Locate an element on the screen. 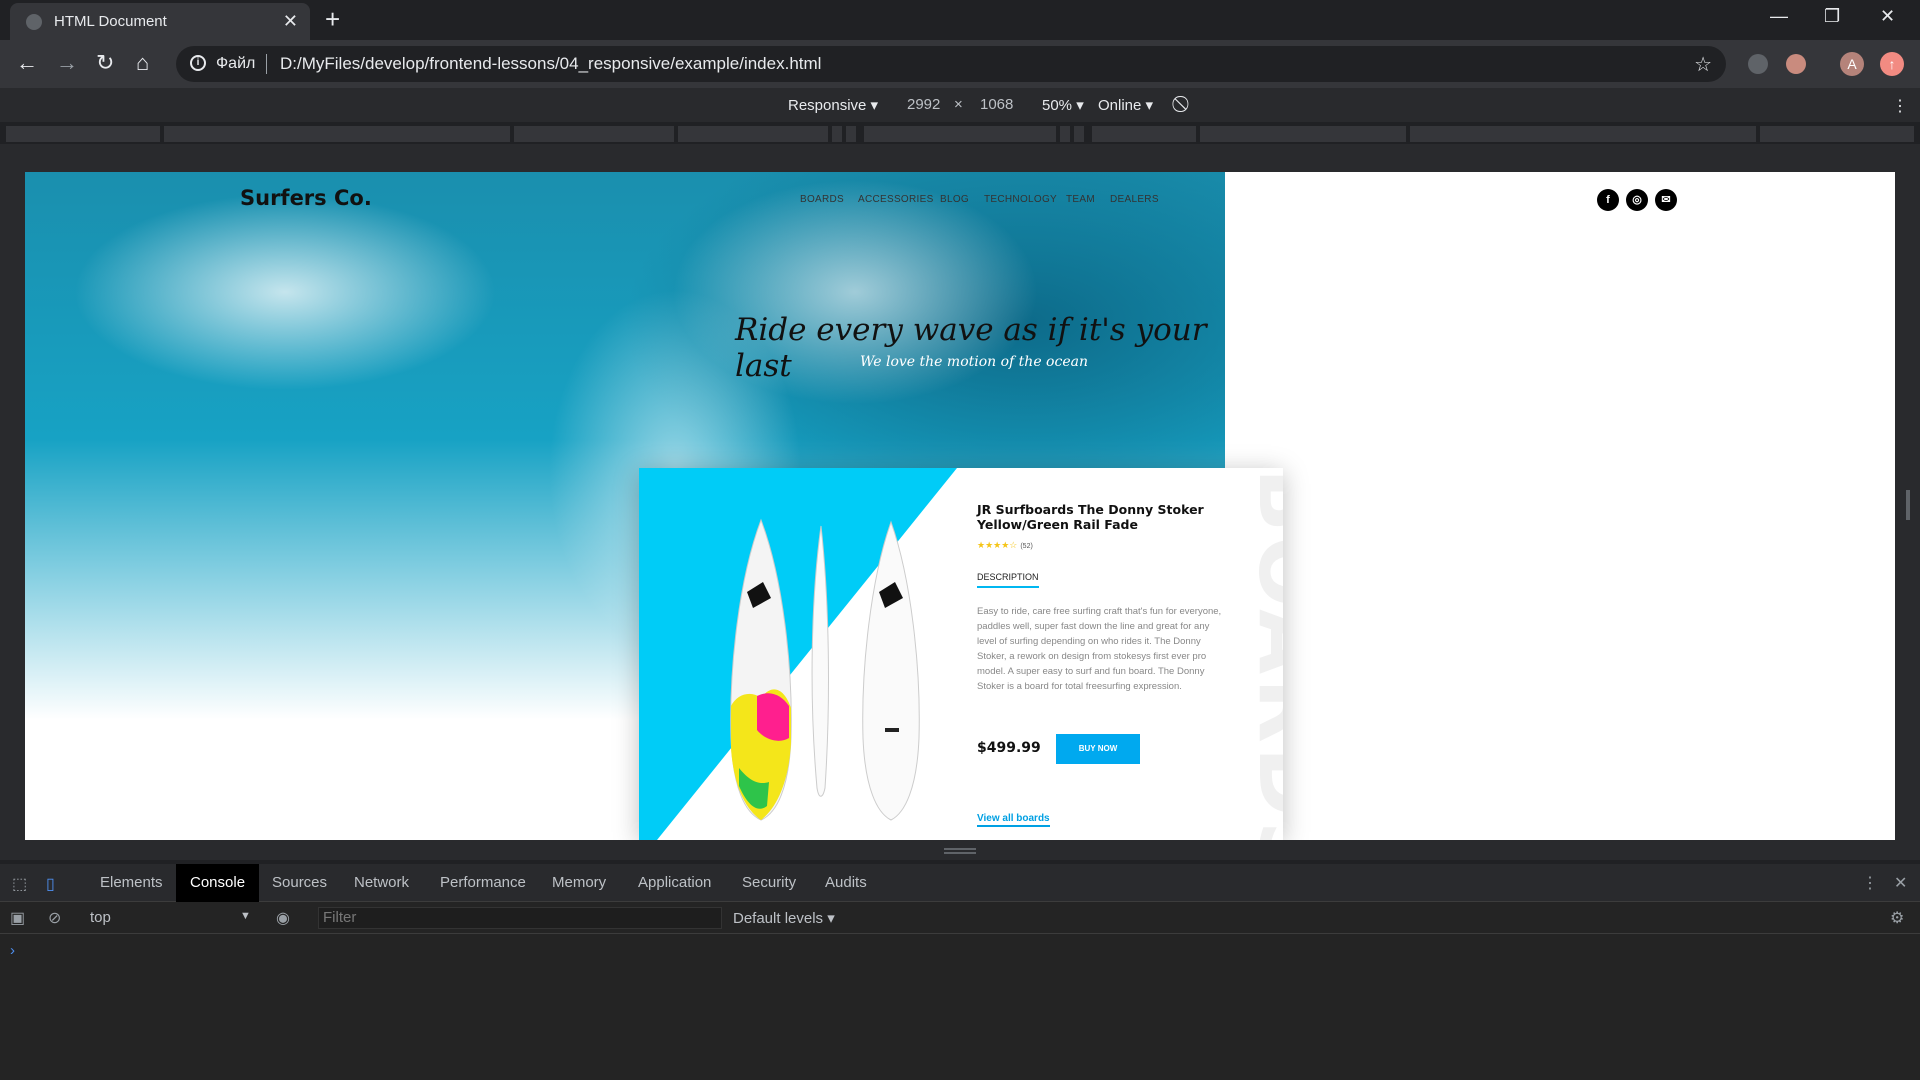 Image resolution: width=1920 pixels, height=1080 pixels. devtools-close-icon: ✕ is located at coordinates (1900, 883).